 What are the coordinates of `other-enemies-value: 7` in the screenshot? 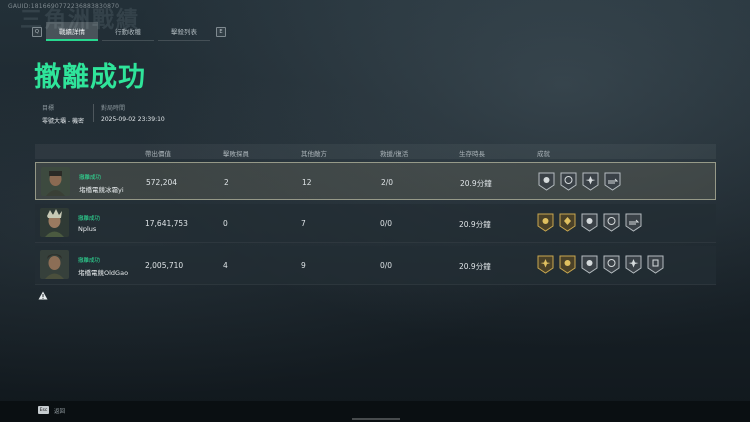 It's located at (303, 223).